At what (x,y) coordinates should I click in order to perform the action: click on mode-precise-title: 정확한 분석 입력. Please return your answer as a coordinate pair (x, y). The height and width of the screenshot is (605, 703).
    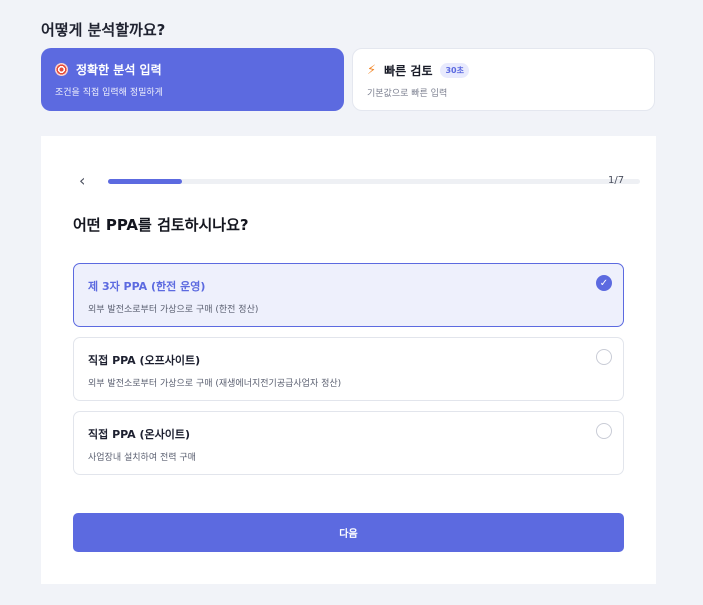
    Looking at the image, I should click on (119, 70).